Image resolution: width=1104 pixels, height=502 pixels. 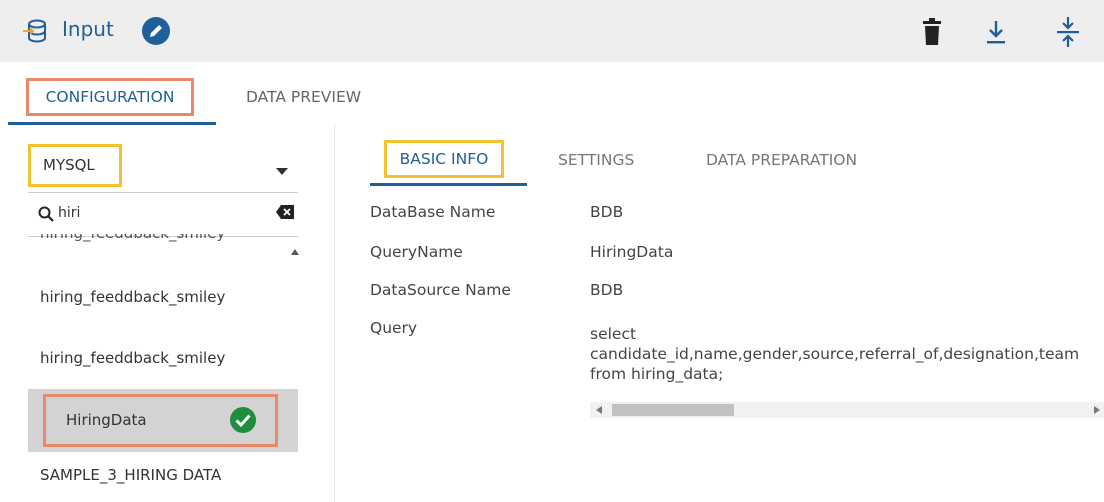 I want to click on scroll-right-icon, so click(x=1097, y=410).